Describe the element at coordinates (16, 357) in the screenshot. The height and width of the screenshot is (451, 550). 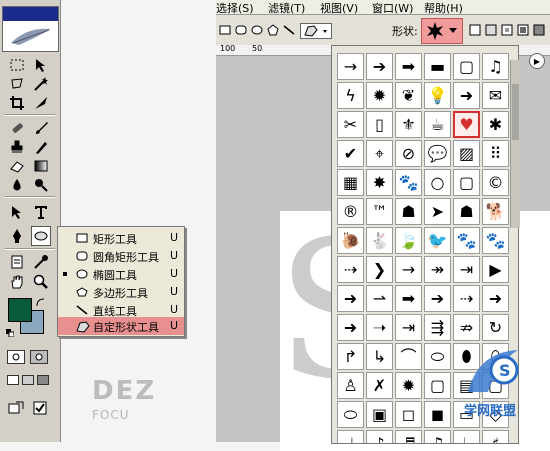
I see `standard-mode-icon` at that location.